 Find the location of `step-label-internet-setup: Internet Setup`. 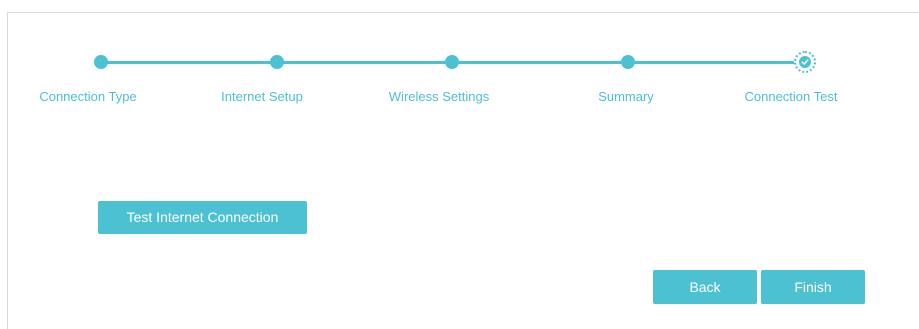

step-label-internet-setup: Internet Setup is located at coordinates (262, 96).